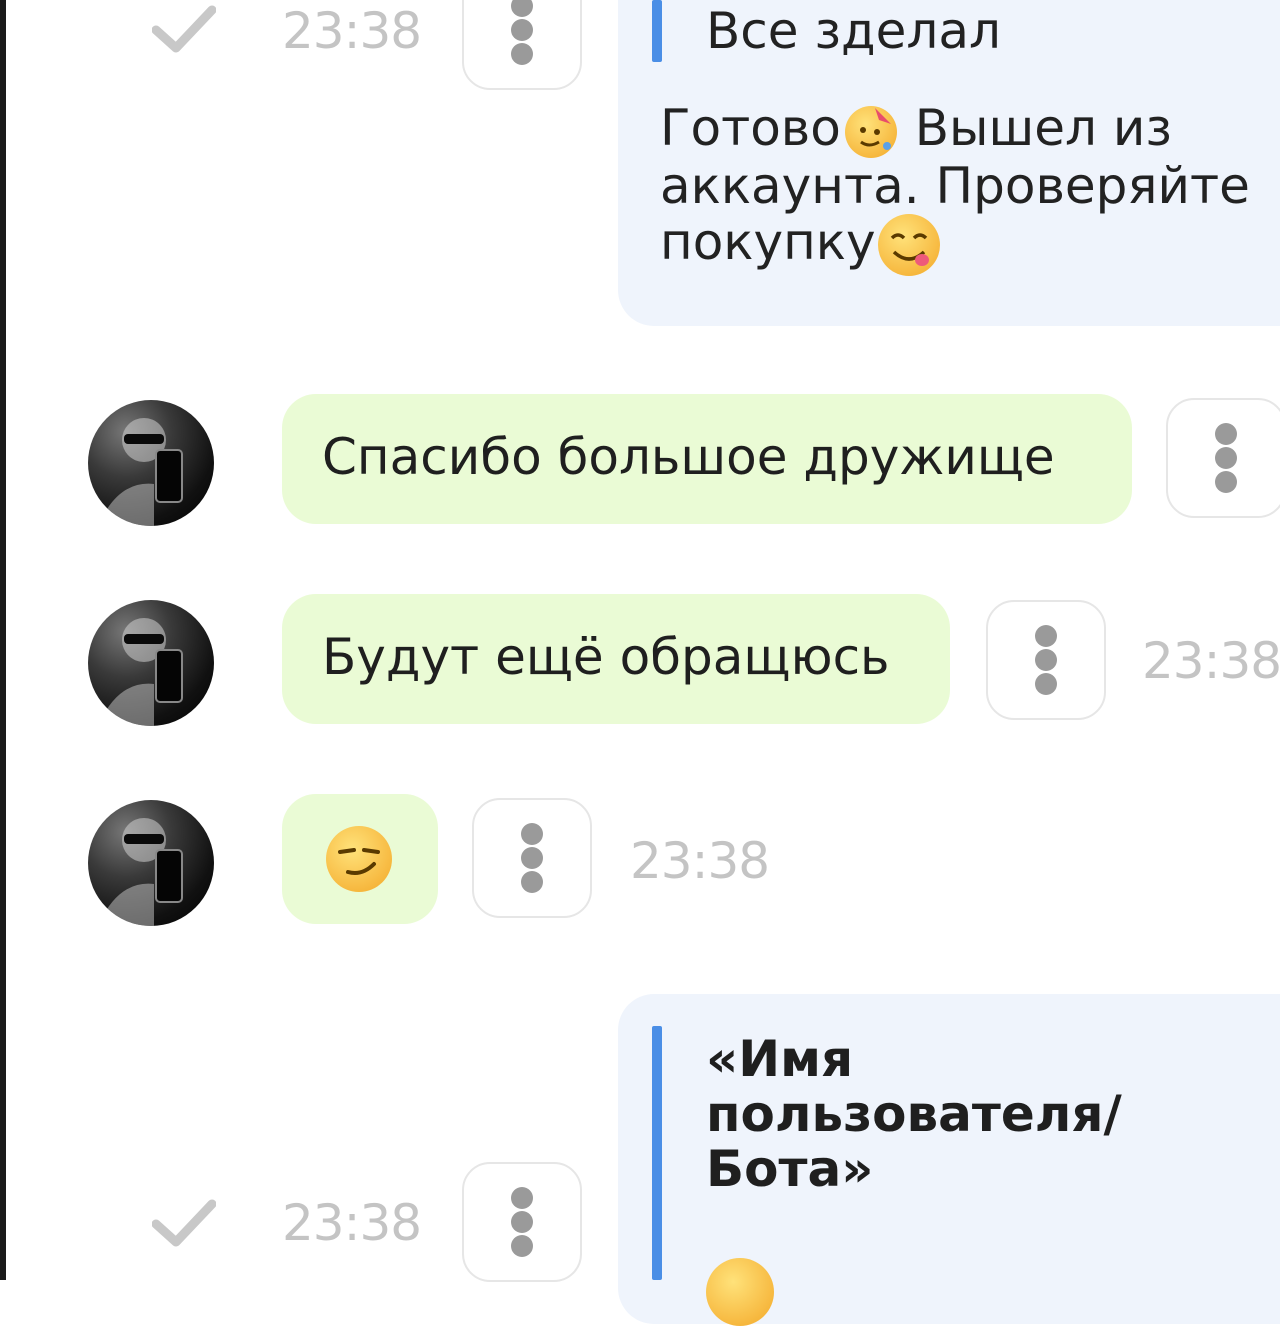 The image size is (1280, 1326). What do you see at coordinates (955, 185) in the screenshot?
I see `message-text-line: аккаунта. Проверяйте` at bounding box center [955, 185].